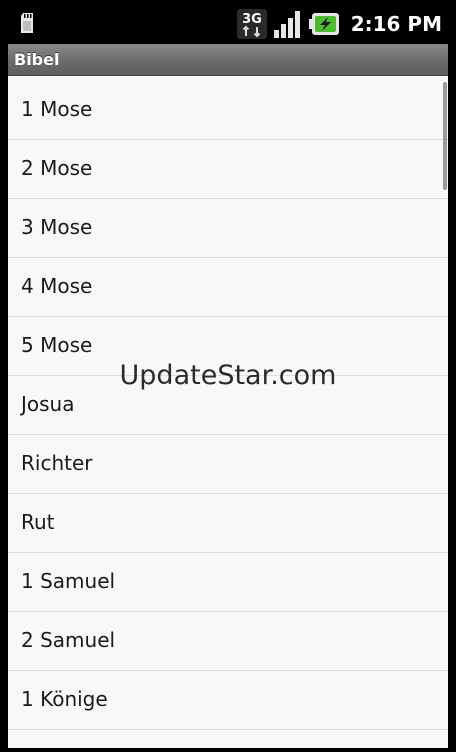 This screenshot has width=456, height=752. Describe the element at coordinates (228, 24) in the screenshot. I see `status-bar: 3G 2:16 PM` at that location.